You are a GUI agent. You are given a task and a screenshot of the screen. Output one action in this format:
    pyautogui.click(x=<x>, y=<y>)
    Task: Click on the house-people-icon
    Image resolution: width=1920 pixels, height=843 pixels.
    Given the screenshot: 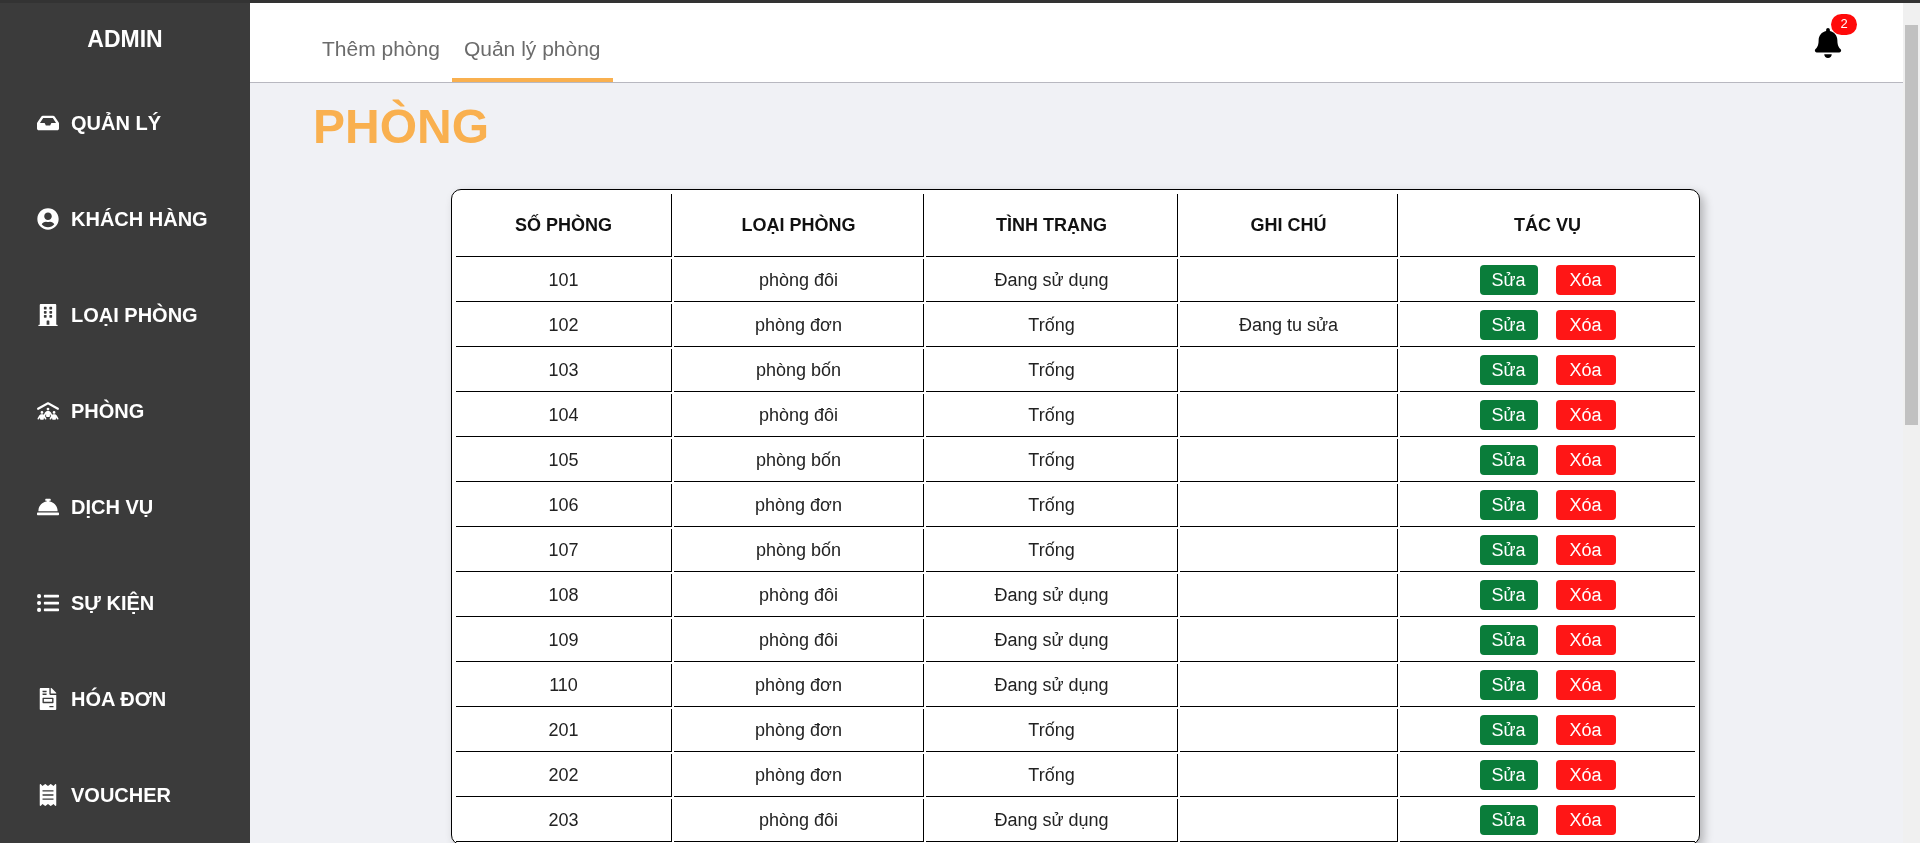 What is the action you would take?
    pyautogui.click(x=48, y=411)
    